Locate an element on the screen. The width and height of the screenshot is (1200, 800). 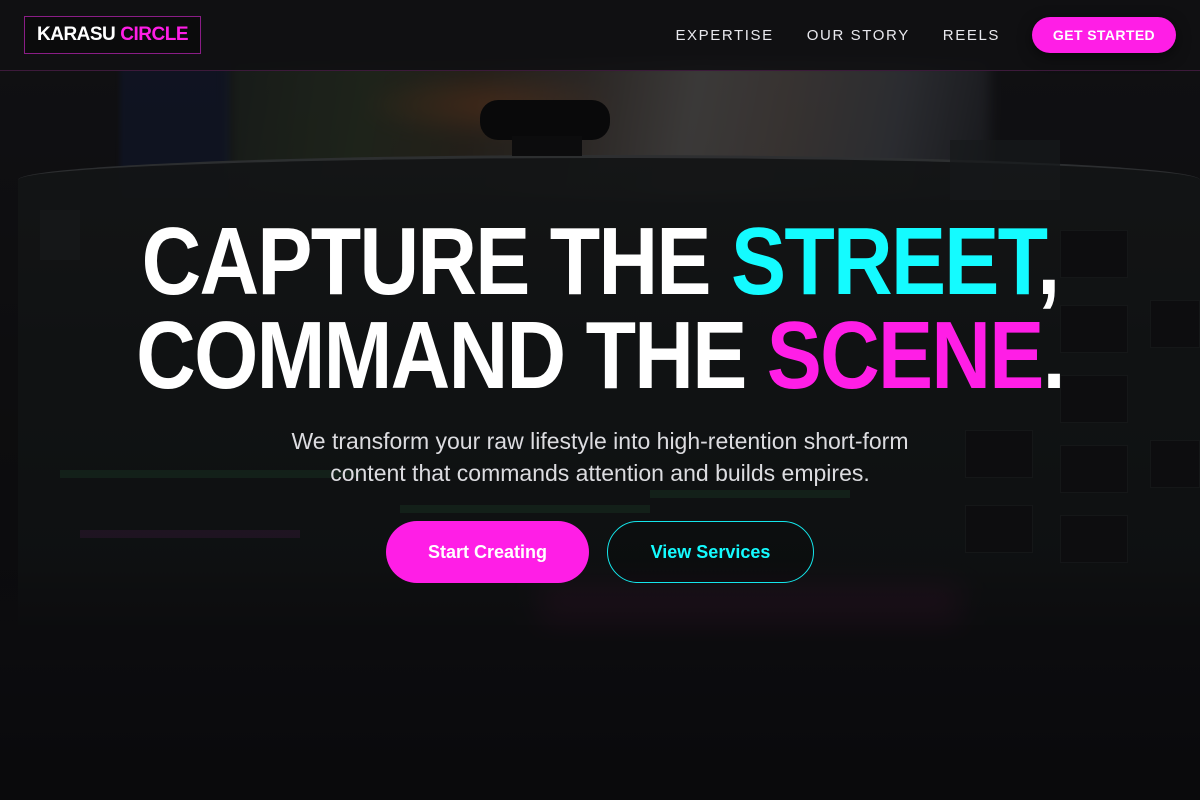
hero-buttons: Start Creating View Services is located at coordinates (600, 552).